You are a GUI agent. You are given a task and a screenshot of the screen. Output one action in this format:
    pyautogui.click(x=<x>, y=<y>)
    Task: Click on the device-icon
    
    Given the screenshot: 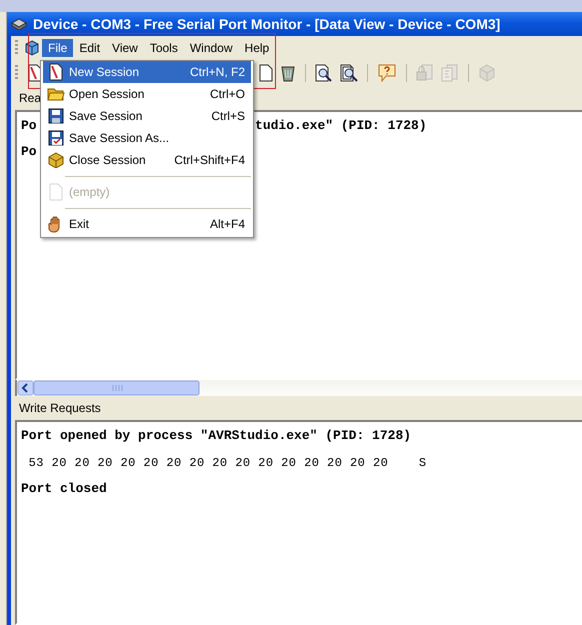 What is the action you would take?
    pyautogui.click(x=19, y=24)
    